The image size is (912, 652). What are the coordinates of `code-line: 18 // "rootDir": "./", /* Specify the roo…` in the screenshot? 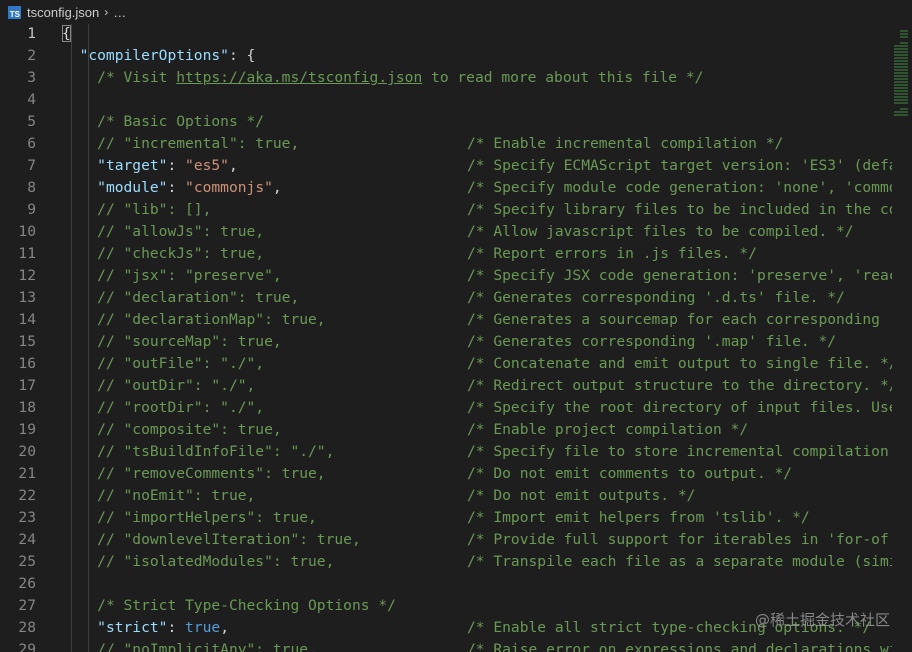 It's located at (456, 408).